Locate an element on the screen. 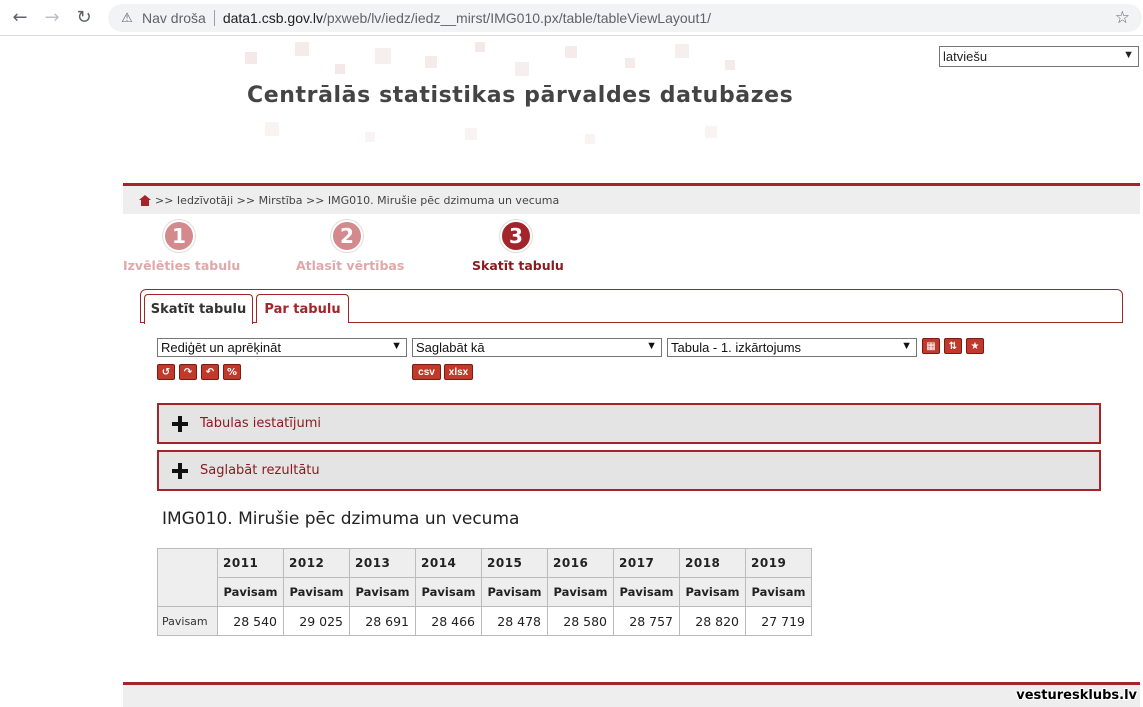 The height and width of the screenshot is (707, 1143). favorite-star-icon: ★ is located at coordinates (975, 346).